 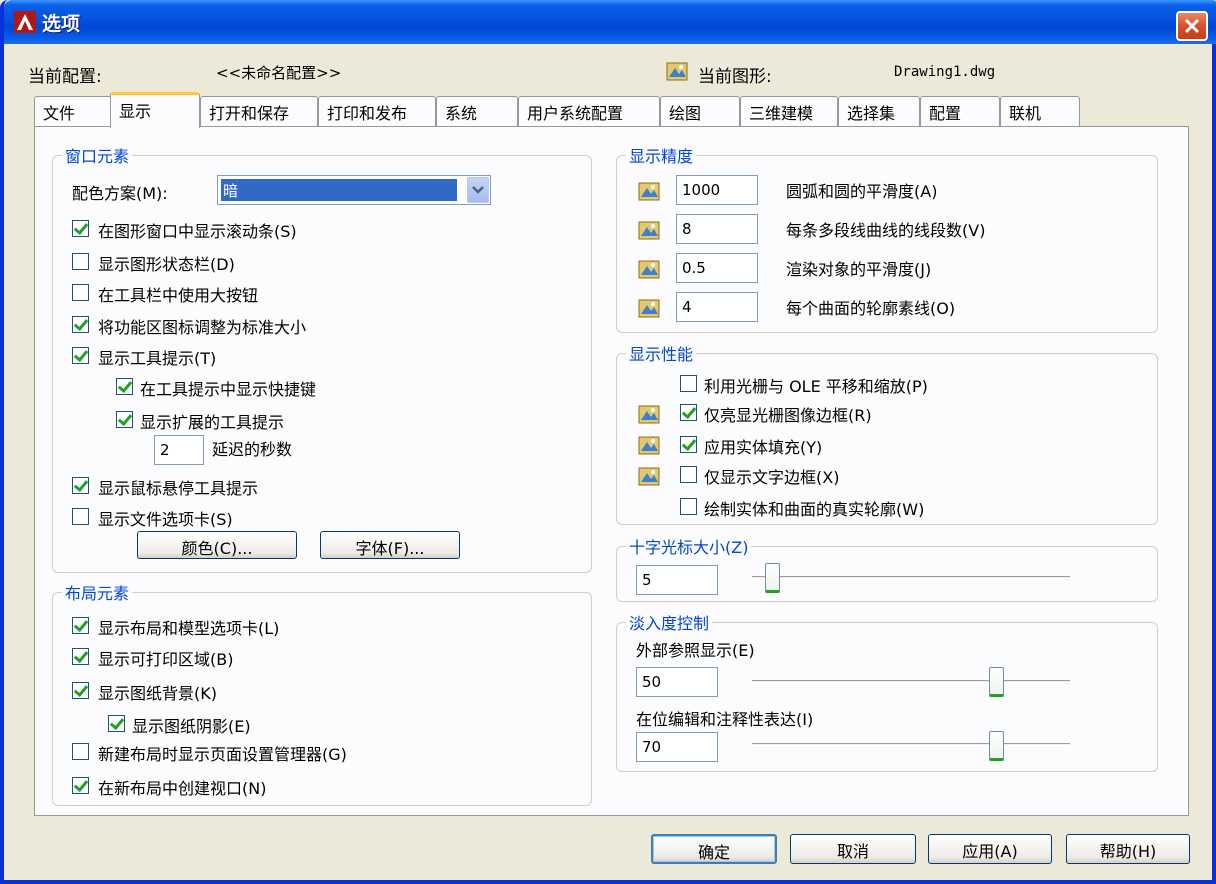 What do you see at coordinates (135, 111) in the screenshot?
I see `tab-label: 显示` at bounding box center [135, 111].